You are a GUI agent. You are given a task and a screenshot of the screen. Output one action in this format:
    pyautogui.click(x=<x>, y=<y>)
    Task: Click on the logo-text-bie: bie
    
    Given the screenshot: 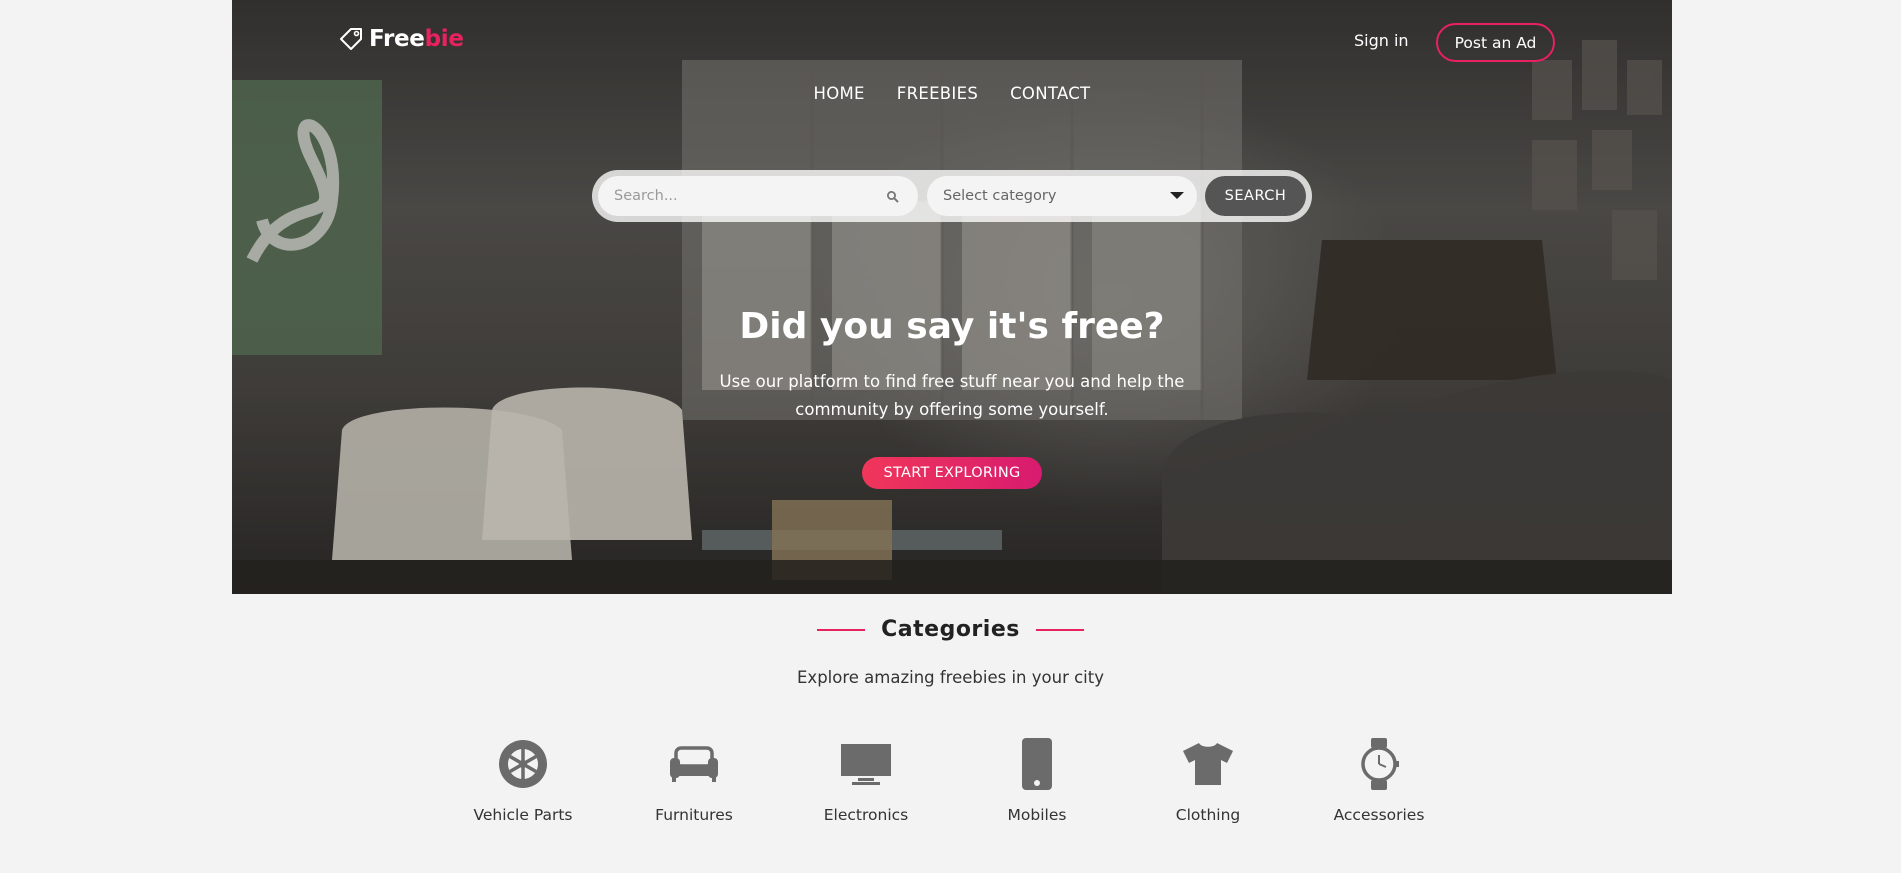 What is the action you would take?
    pyautogui.click(x=444, y=39)
    